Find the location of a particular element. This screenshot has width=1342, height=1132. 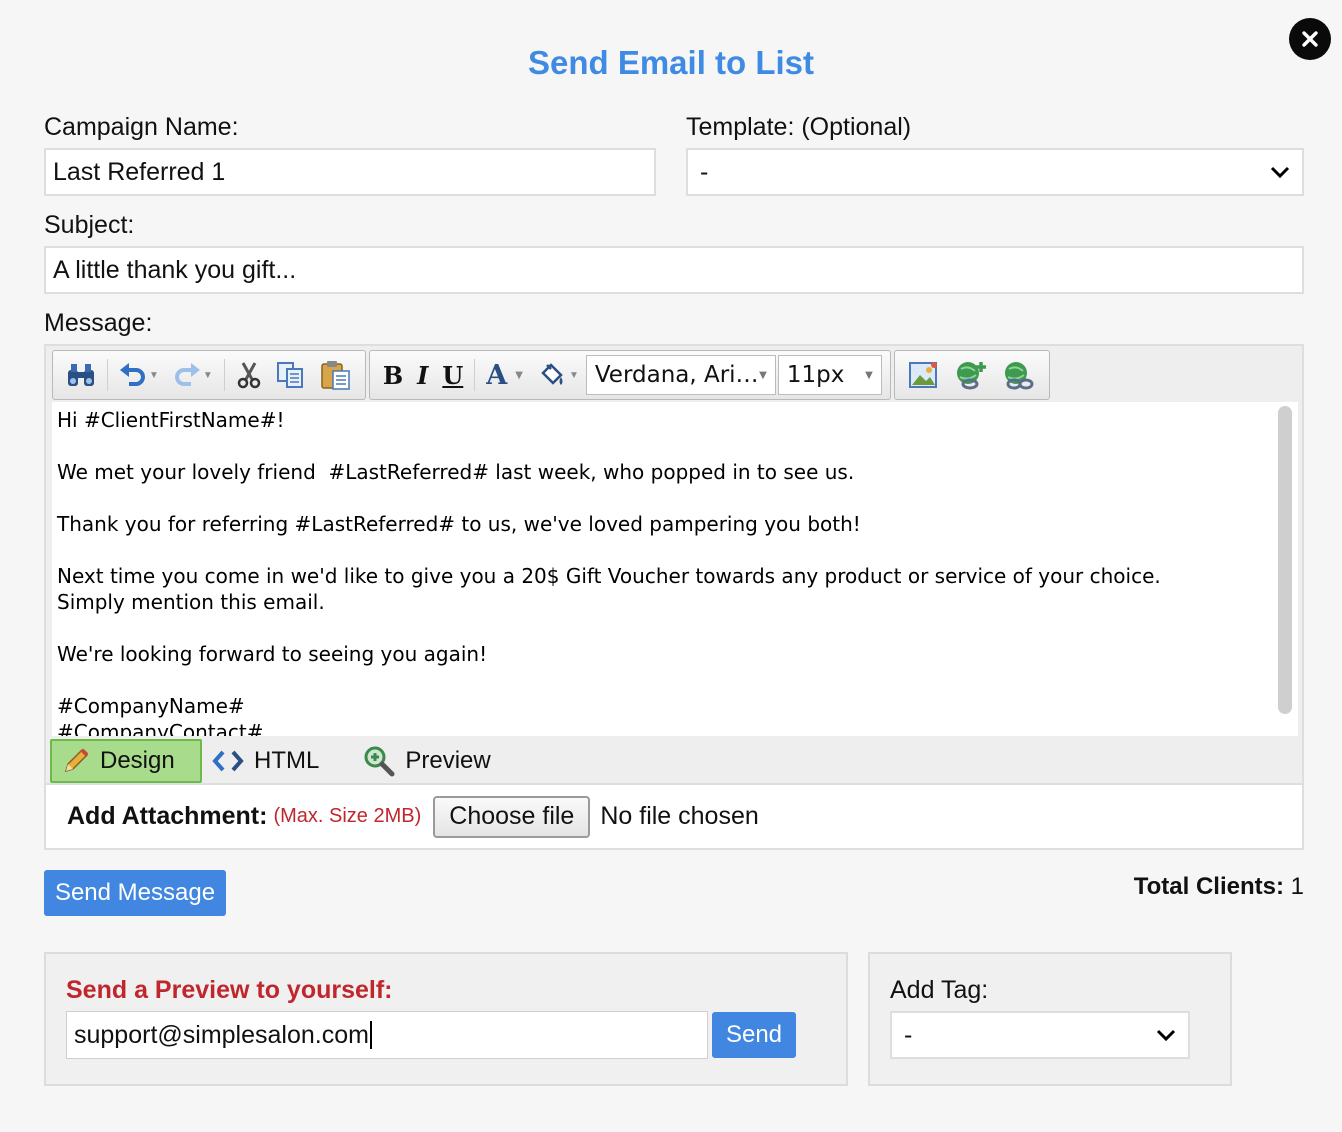

bold-button: B is located at coordinates (393, 375).